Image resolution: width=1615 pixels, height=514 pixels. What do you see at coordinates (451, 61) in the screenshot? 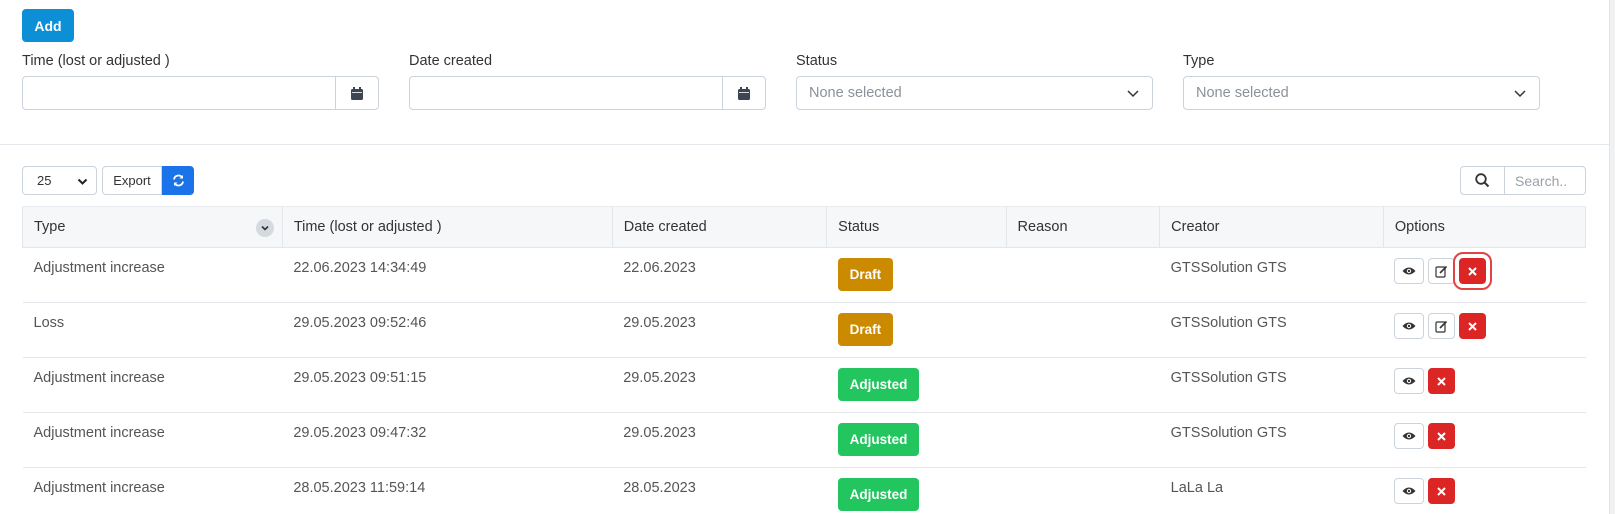
I see `date-created-filter-label: Date created` at bounding box center [451, 61].